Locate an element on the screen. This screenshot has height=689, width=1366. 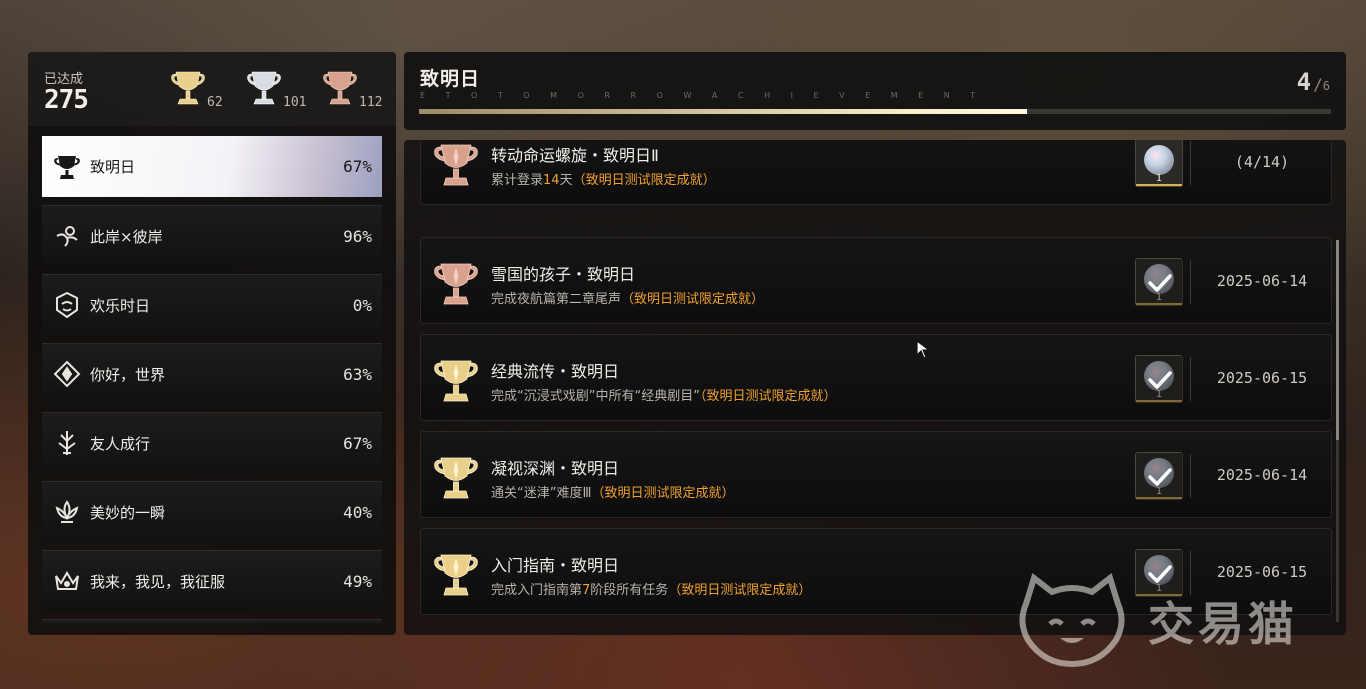
lotus-icon is located at coordinates (67, 512).